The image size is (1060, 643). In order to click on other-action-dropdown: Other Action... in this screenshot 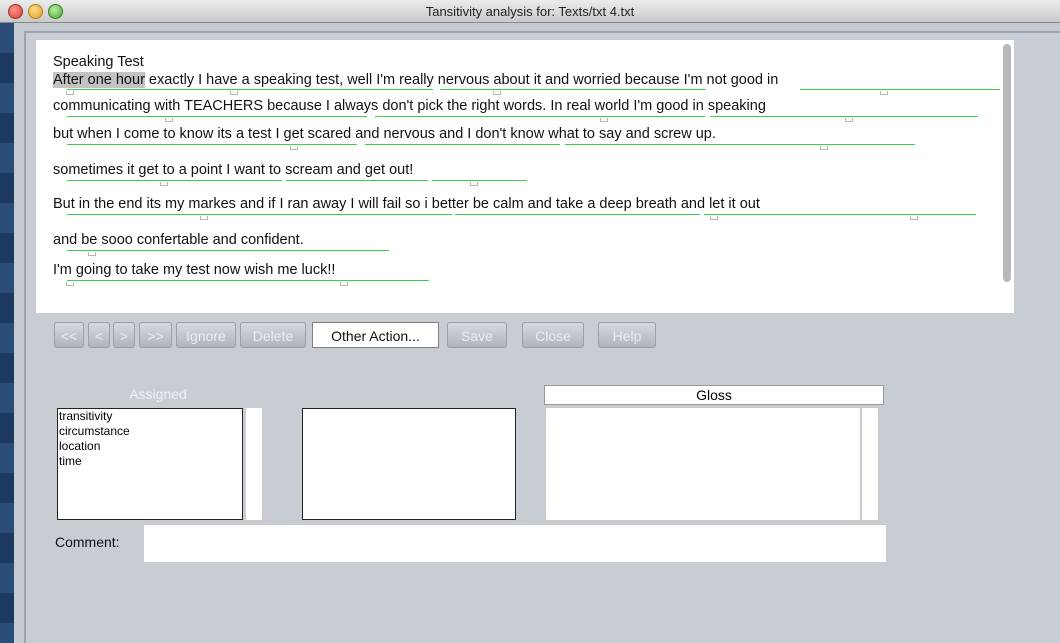, I will do `click(375, 335)`.